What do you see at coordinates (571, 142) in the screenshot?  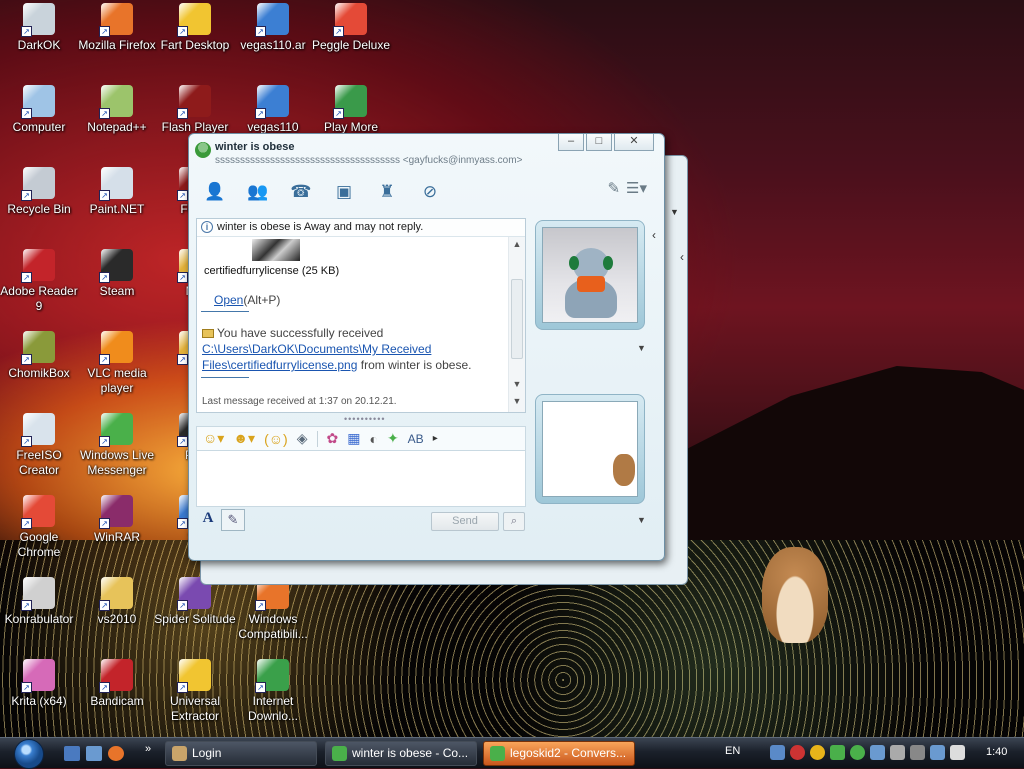 I see `minimize-button: –` at bounding box center [571, 142].